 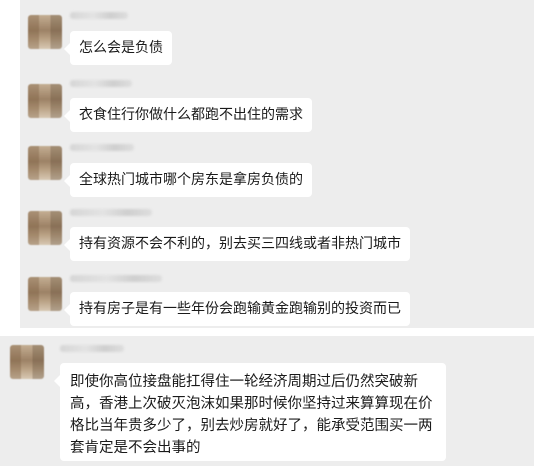 I want to click on message-bubble: 全球热门城市哪个房东是拿房负债的, so click(x=188, y=180).